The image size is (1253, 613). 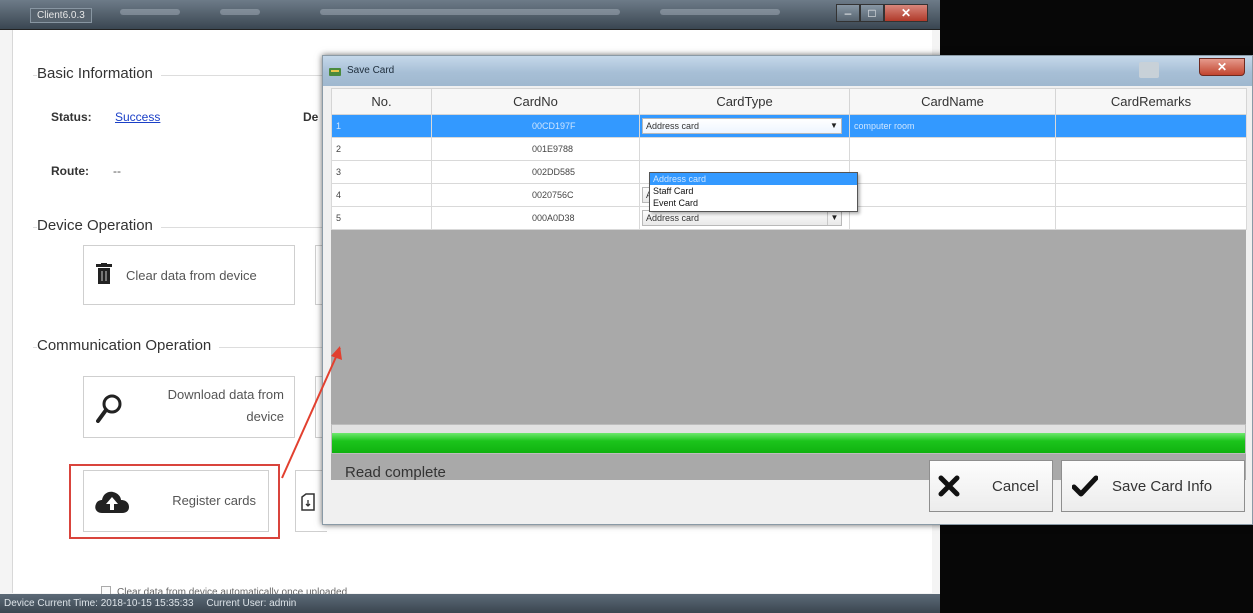 What do you see at coordinates (128, 345) in the screenshot?
I see `communication-operation-title: Communication Operation` at bounding box center [128, 345].